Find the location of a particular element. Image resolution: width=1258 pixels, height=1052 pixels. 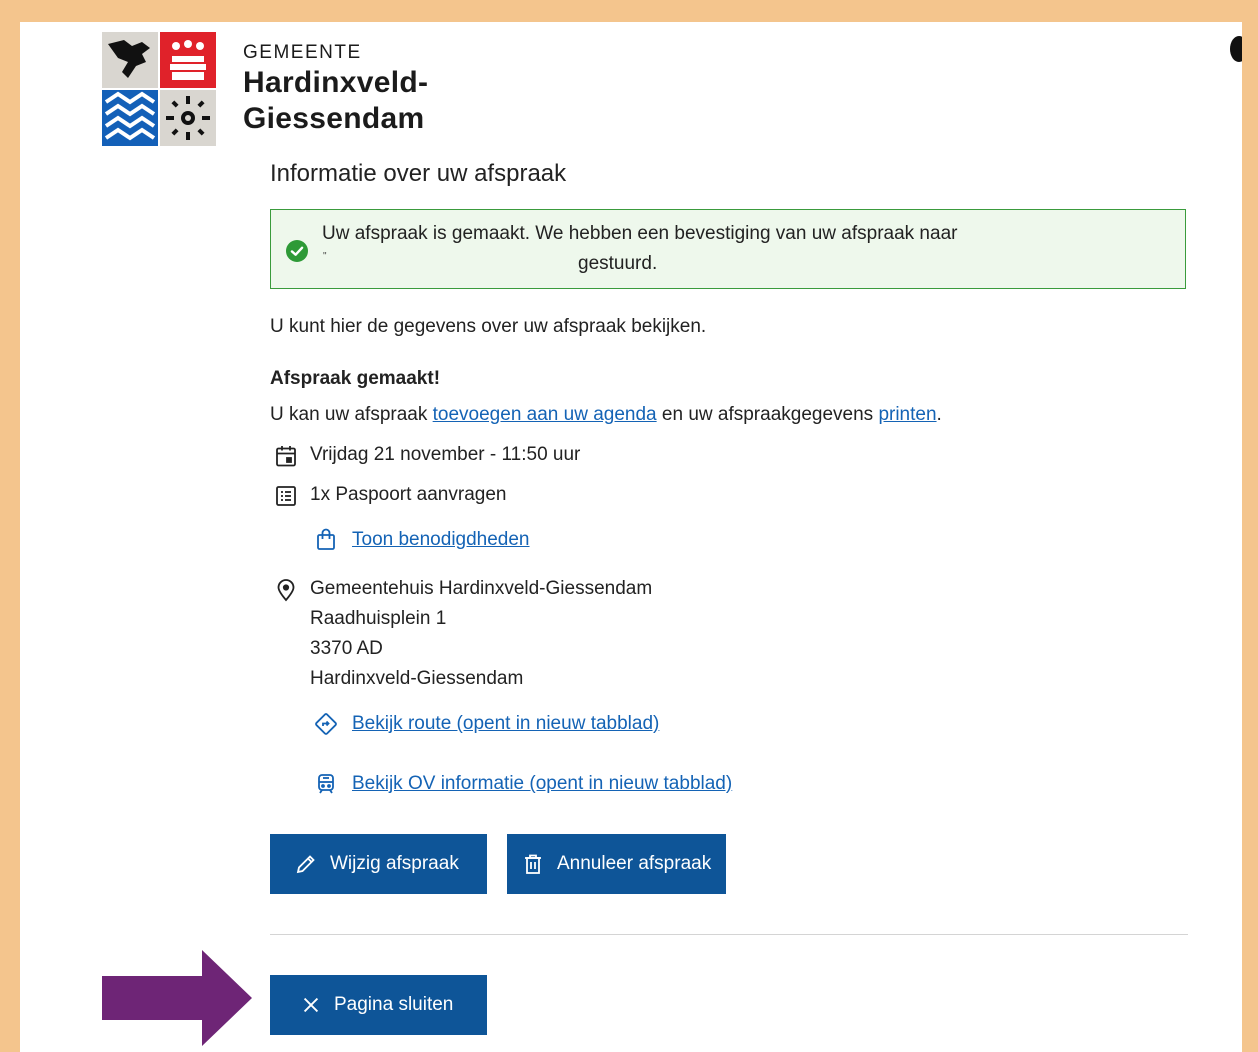

arrow-pointer-icon is located at coordinates (177, 998).